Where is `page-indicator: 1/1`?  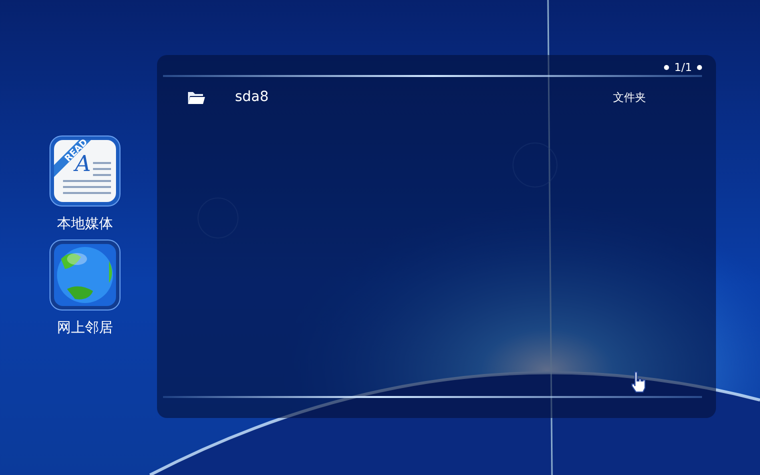 page-indicator: 1/1 is located at coordinates (683, 67).